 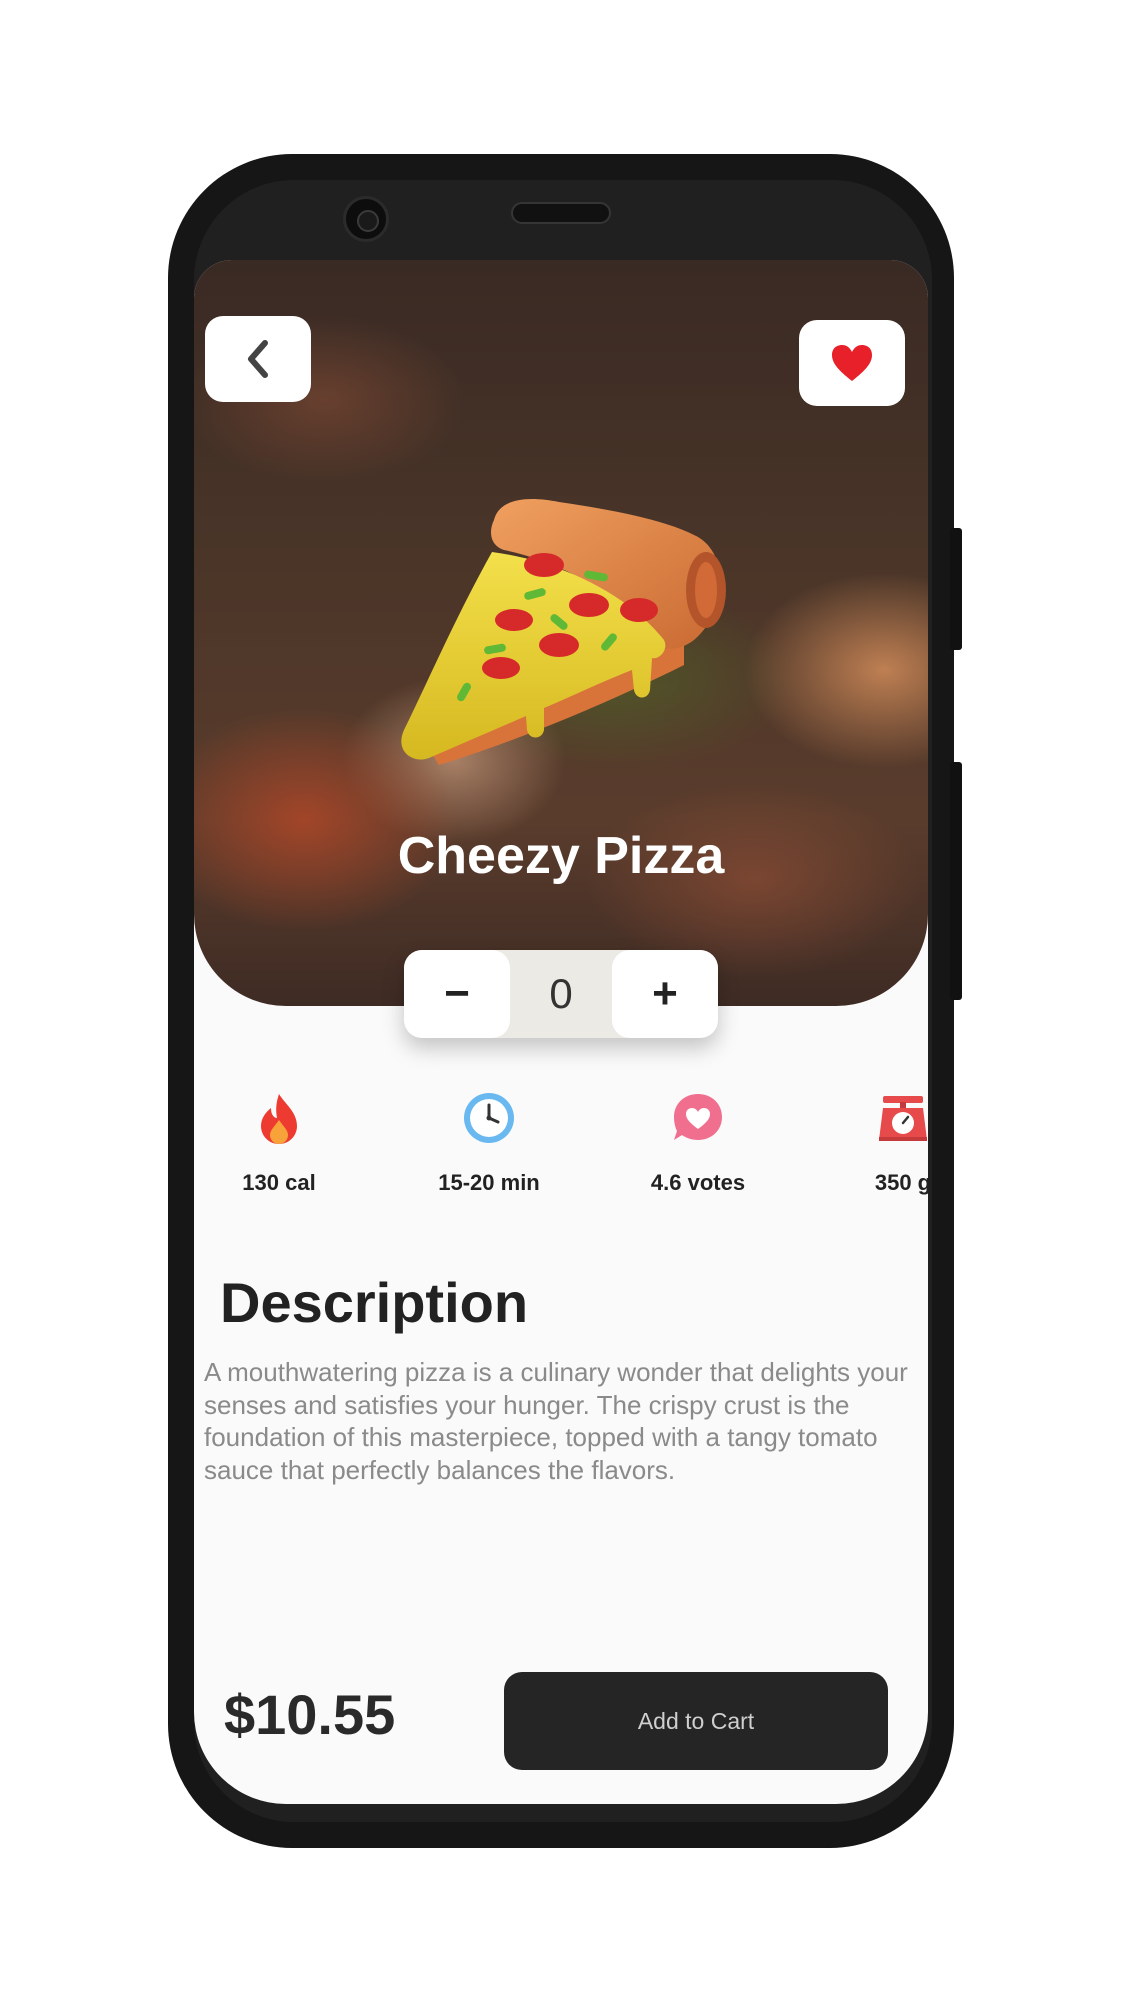 I want to click on chevron-left-icon, so click(x=258, y=359).